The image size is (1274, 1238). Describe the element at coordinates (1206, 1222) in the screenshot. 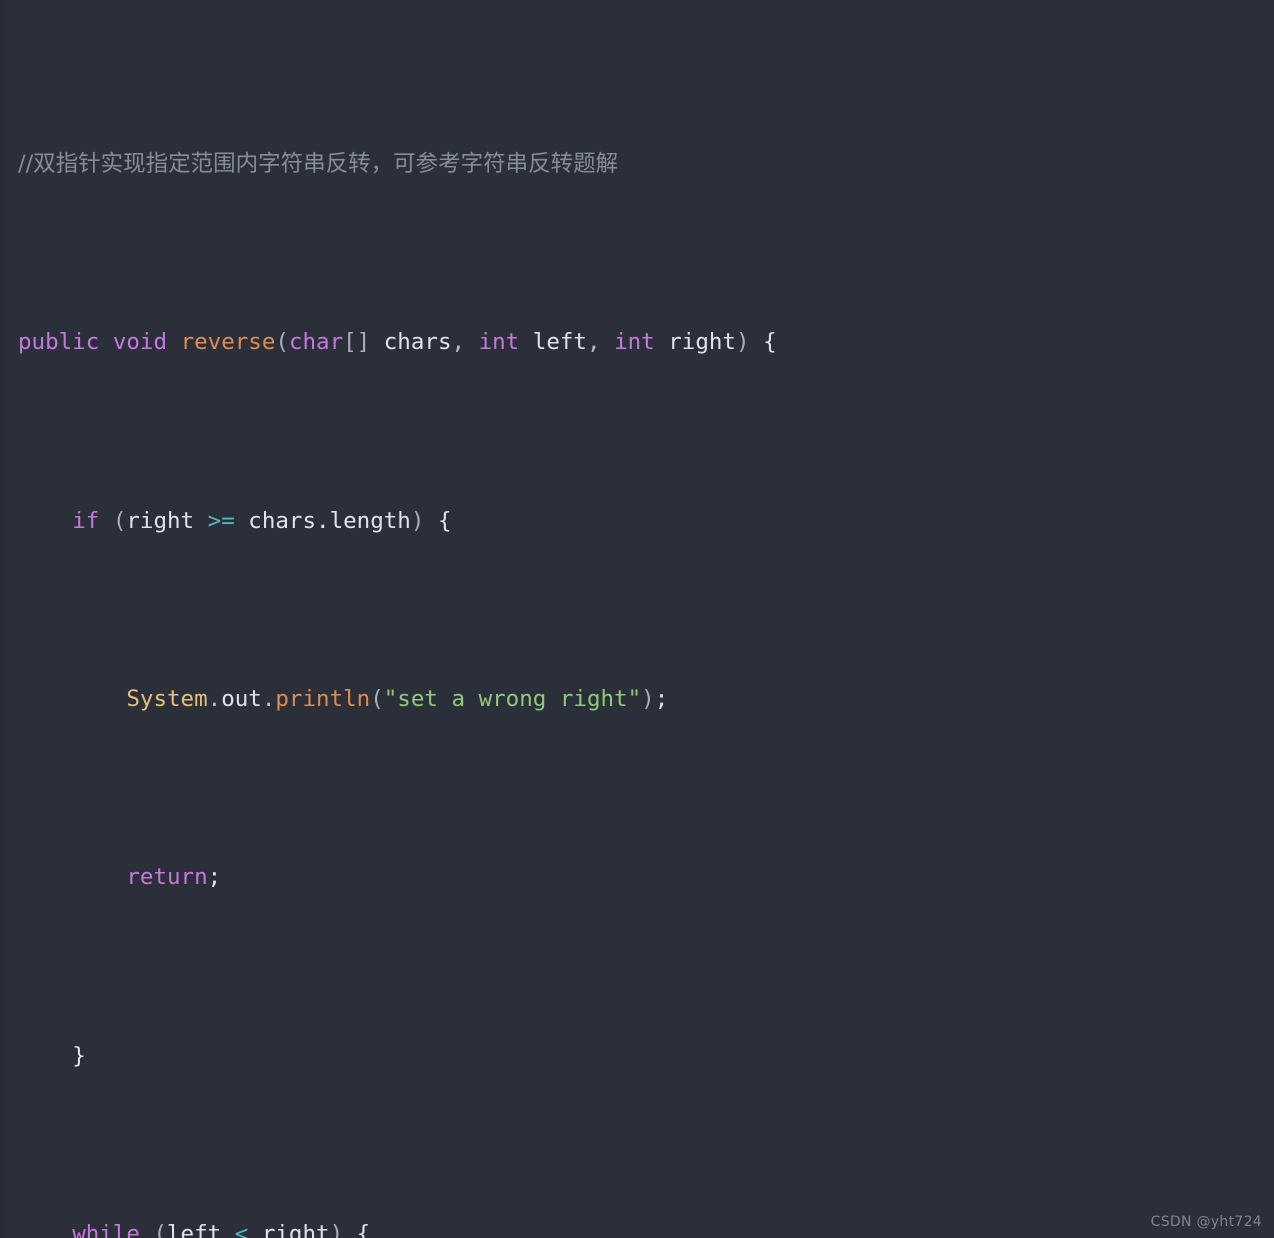

I see `watermark: CSDN @yht724` at that location.